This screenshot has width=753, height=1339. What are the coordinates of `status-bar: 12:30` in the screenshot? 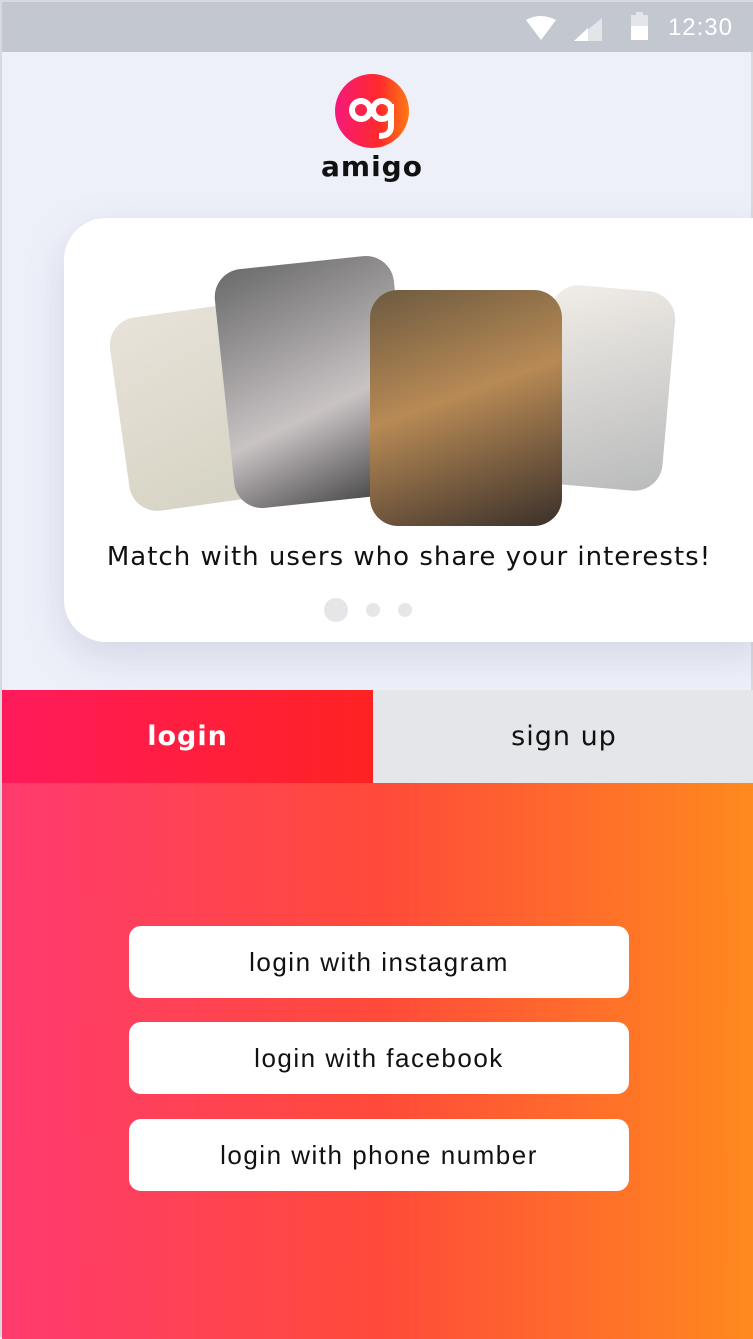 It's located at (377, 27).